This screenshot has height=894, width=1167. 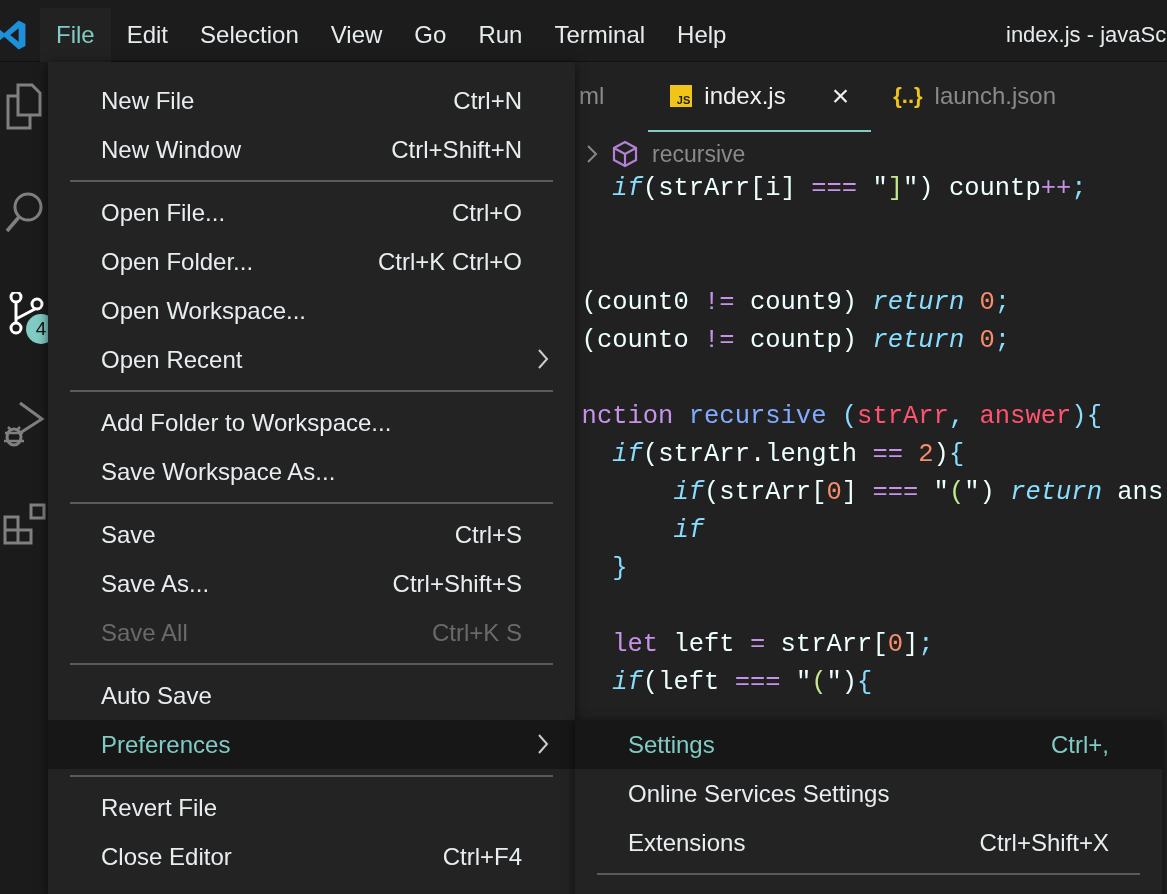 I want to click on shortcut-text: Ctrl+K S, so click(x=476, y=632).